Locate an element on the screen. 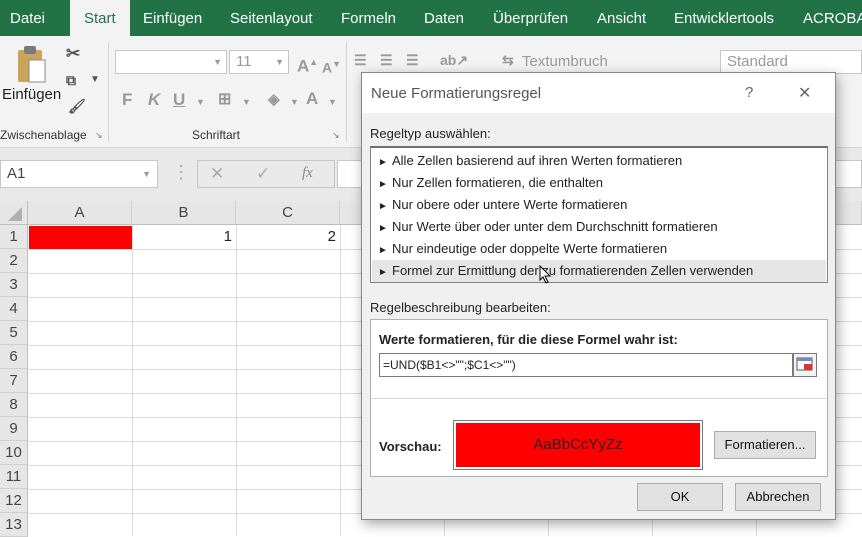 The image size is (862, 537). wrap-text-icon: ⇆ is located at coordinates (508, 60).